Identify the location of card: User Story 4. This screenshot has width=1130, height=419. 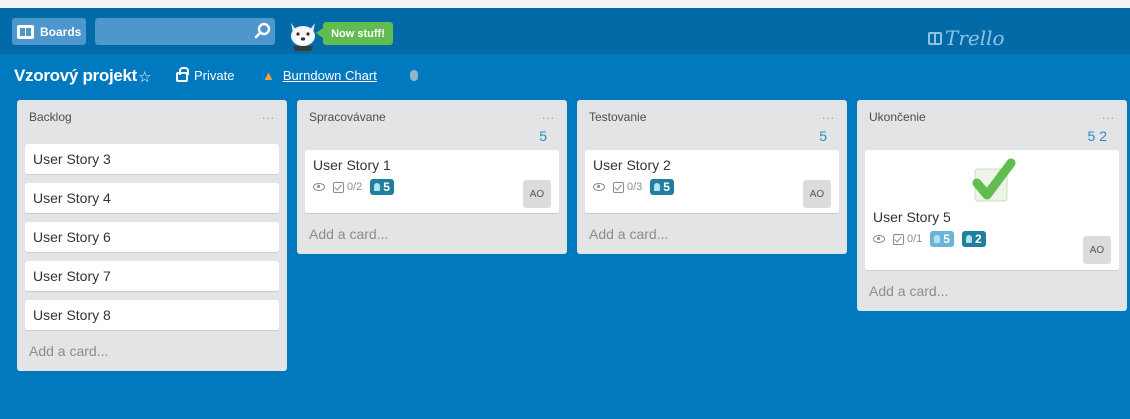
(152, 198).